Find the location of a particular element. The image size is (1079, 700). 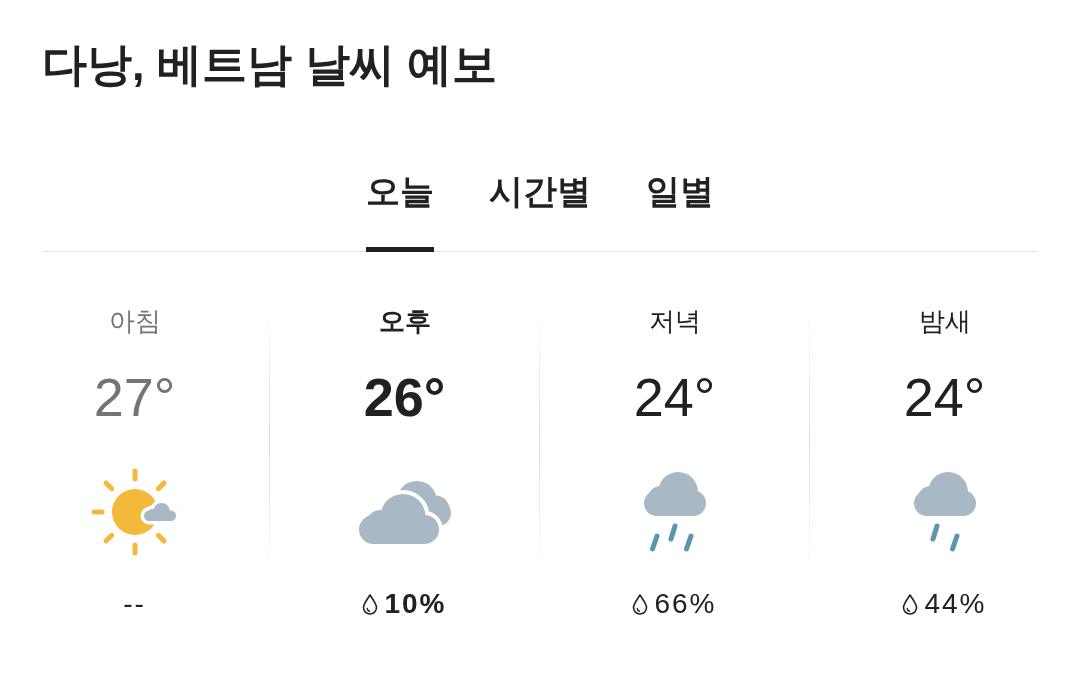

precipitation-chance: 66% is located at coordinates (685, 604).